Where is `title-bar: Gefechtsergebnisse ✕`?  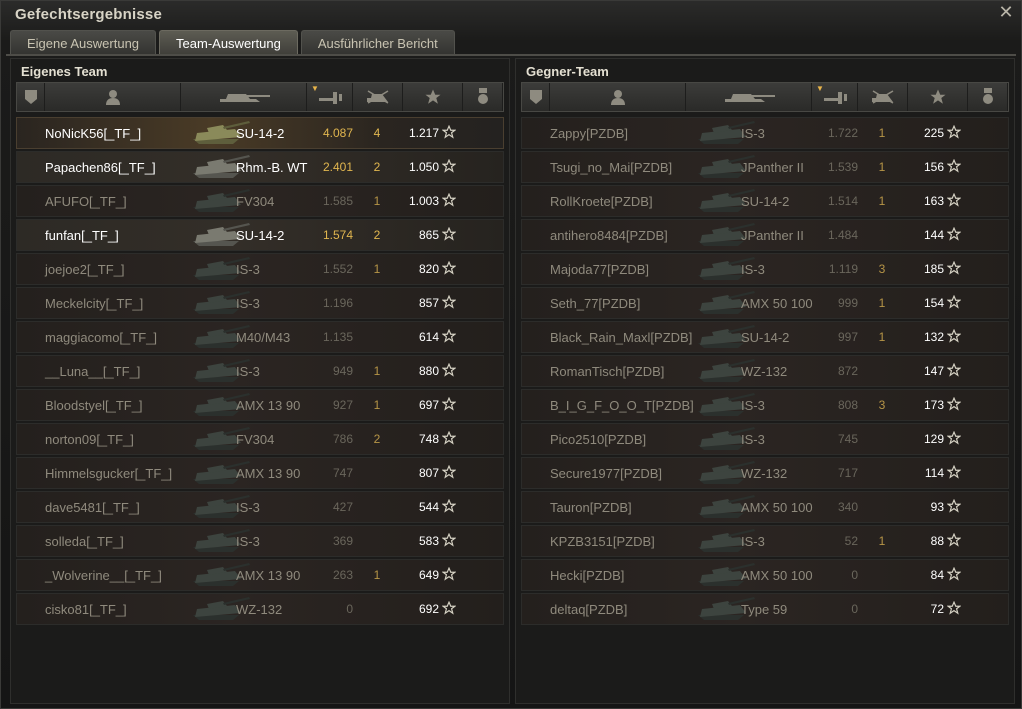
title-bar: Gefechtsergebnisse ✕ is located at coordinates (511, 15).